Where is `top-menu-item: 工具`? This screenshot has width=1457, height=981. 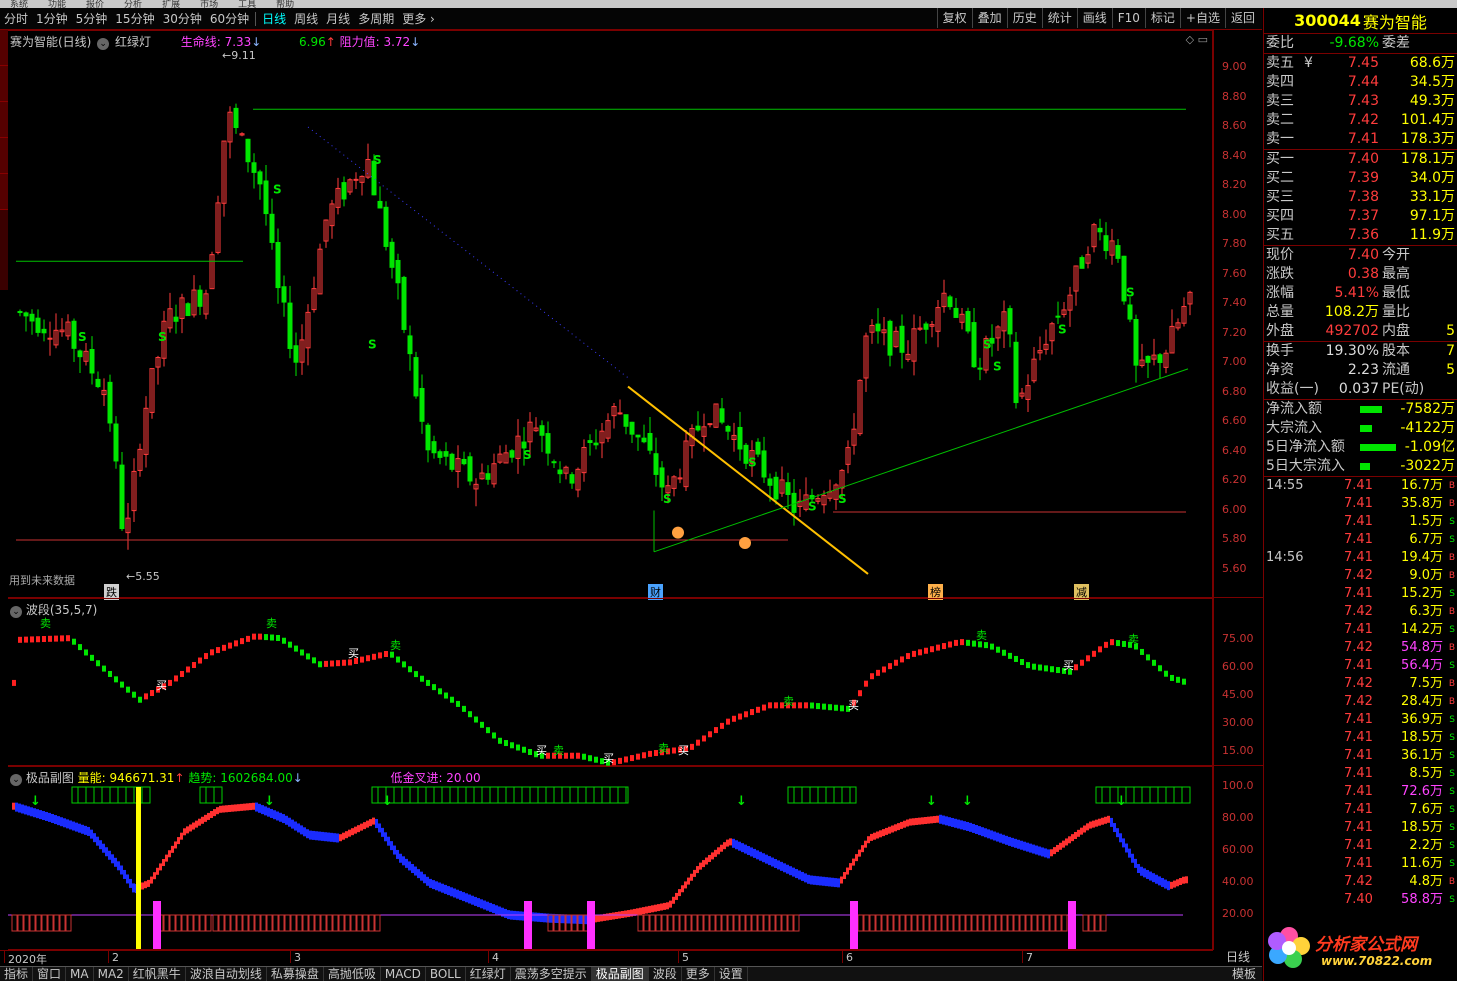
top-menu-item: 工具 is located at coordinates (247, 5).